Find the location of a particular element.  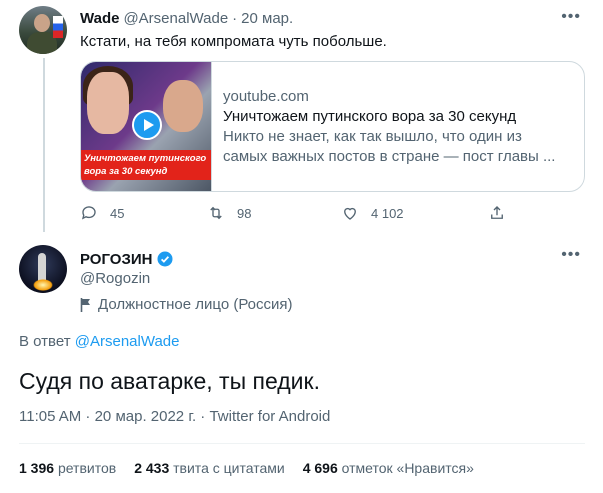

reply-to-link: @ArsenalWade is located at coordinates (127, 341).